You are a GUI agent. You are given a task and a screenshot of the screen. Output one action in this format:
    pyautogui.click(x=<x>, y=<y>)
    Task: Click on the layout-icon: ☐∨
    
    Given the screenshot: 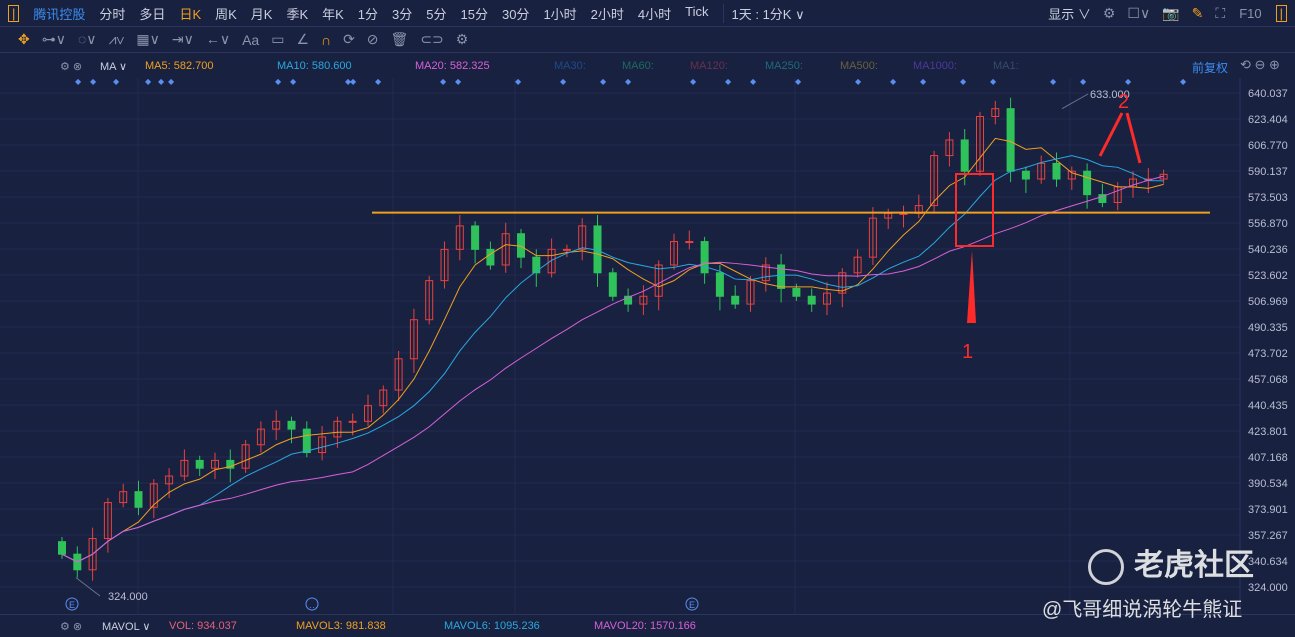 What is the action you would take?
    pyautogui.click(x=1138, y=13)
    